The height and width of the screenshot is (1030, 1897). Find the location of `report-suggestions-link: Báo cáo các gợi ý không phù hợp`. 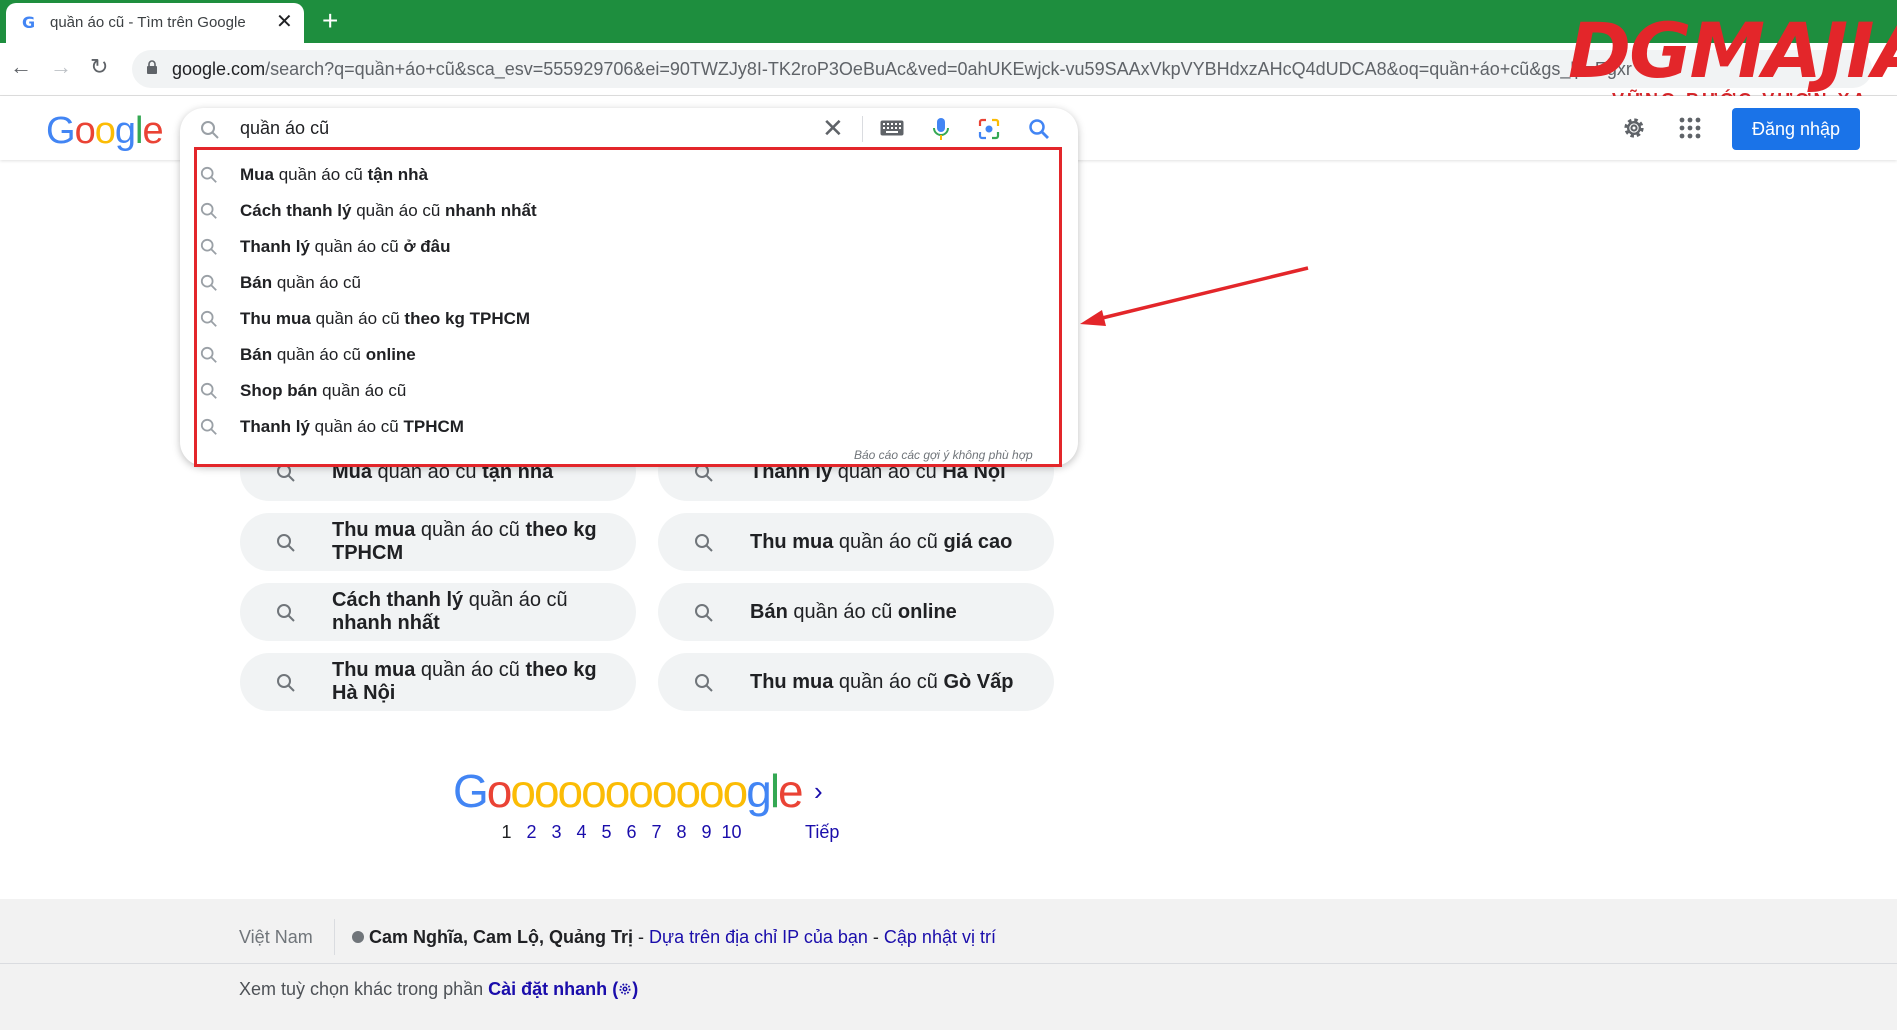

report-suggestions-link: Báo cáo các gợi ý không phù hợp is located at coordinates (943, 455).